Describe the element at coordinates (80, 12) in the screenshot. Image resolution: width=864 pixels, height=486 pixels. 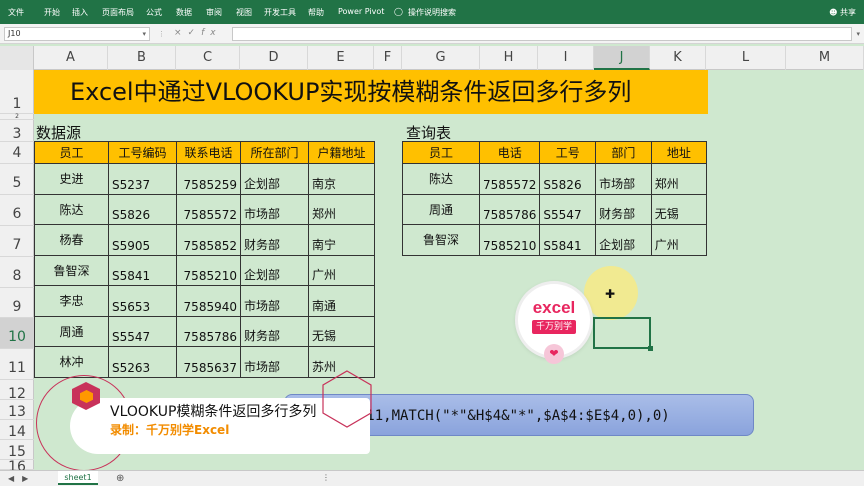
I see `tab-insert: 插入` at that location.